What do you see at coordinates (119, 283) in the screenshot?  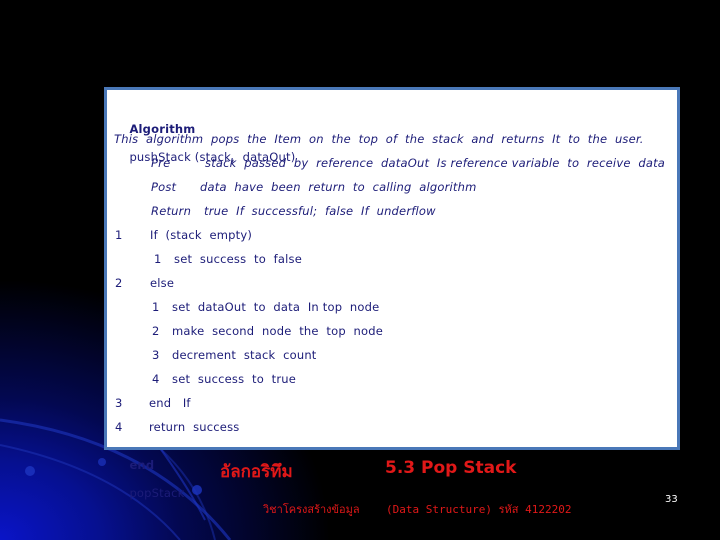 I see `step-number: 2` at bounding box center [119, 283].